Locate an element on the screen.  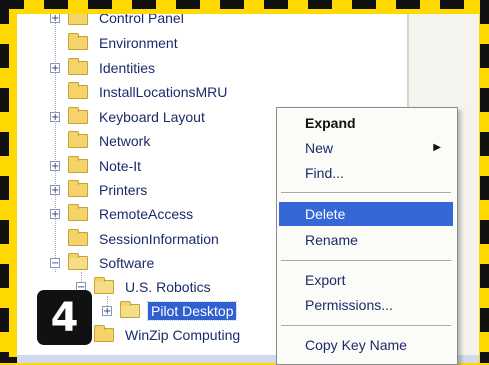
tree-item-remoteaccess: + RemoteAccess is located at coordinates (123, 214).